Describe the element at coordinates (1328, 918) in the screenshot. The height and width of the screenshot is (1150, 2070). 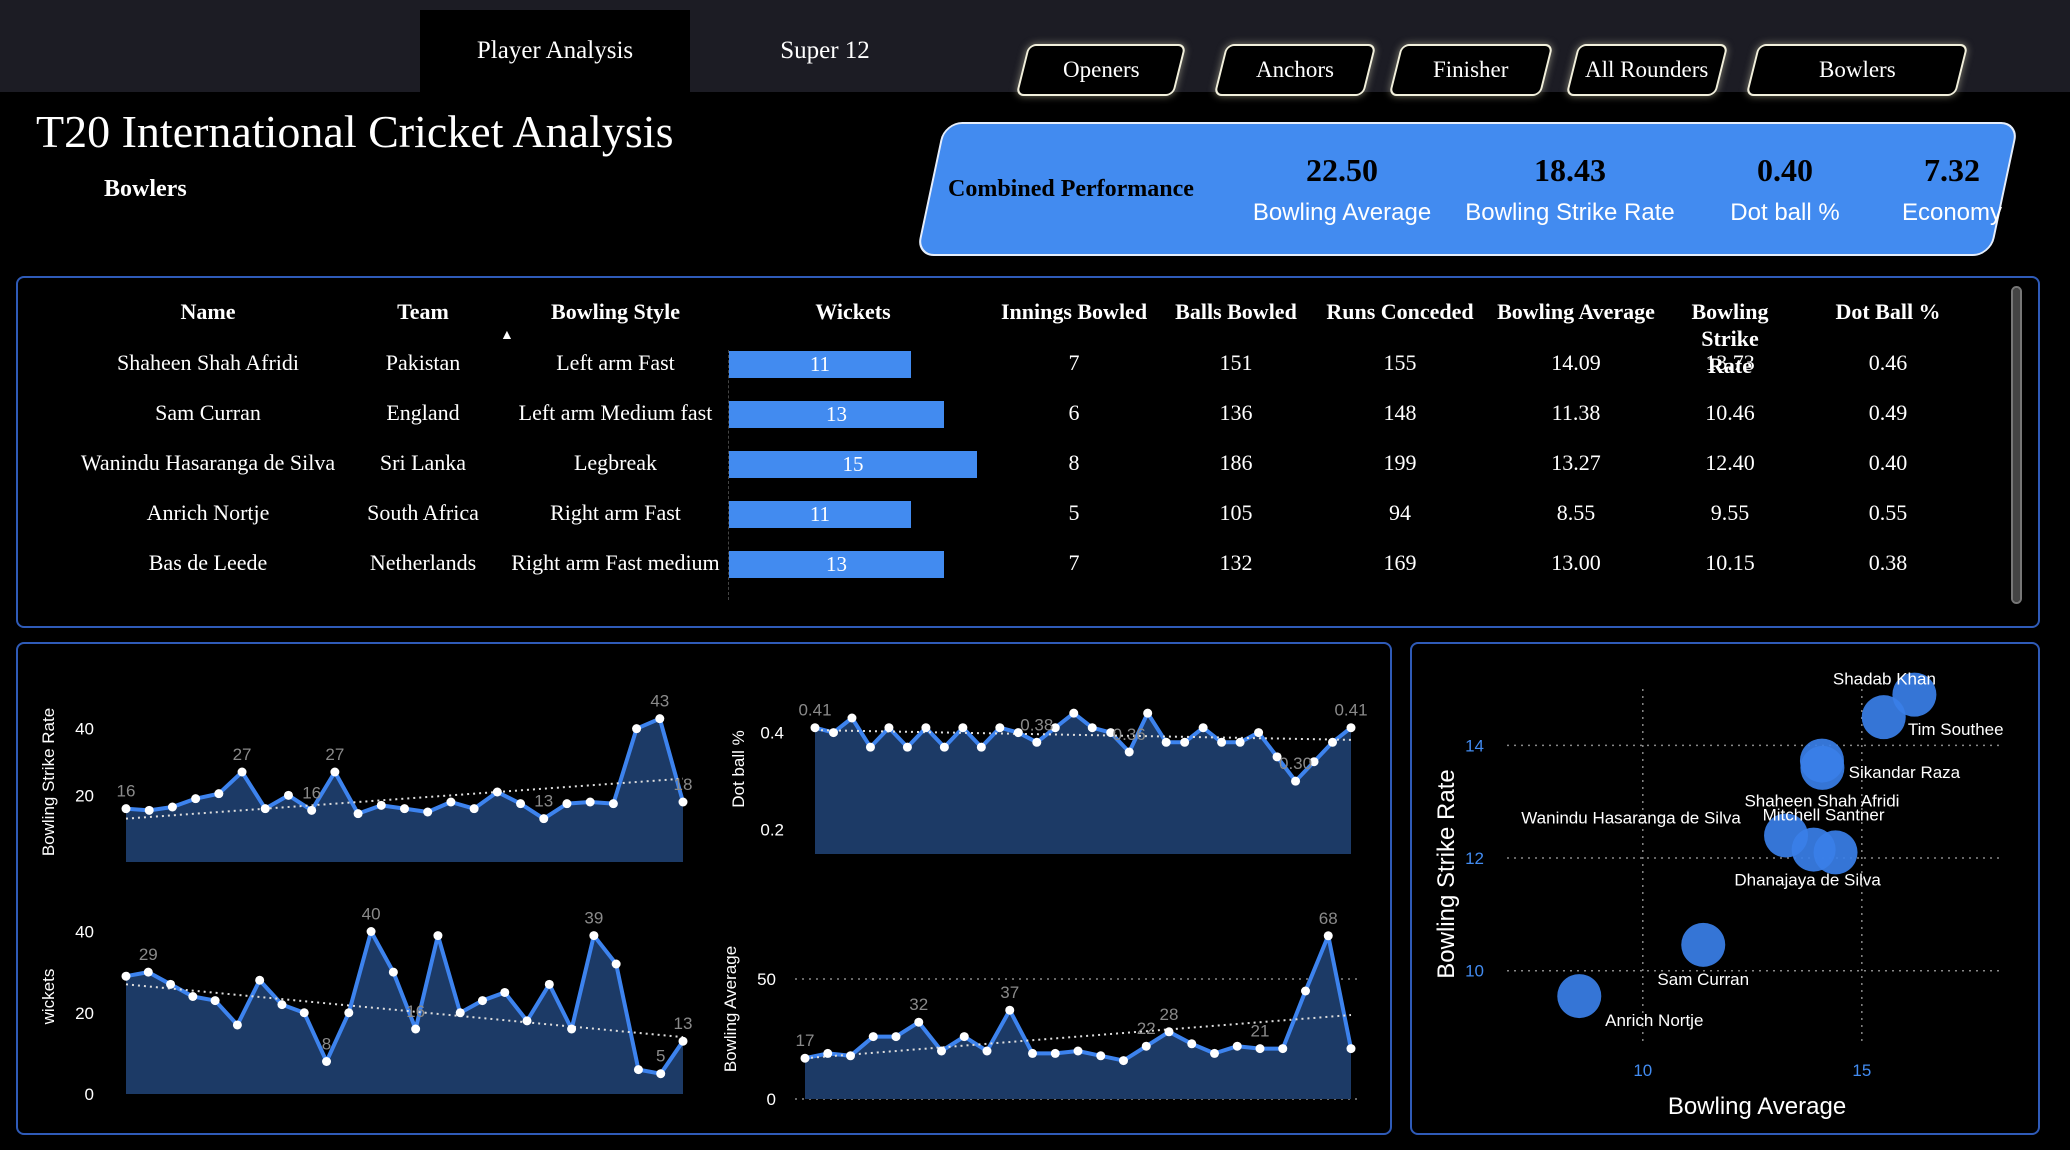
I see `data-label: 68` at that location.